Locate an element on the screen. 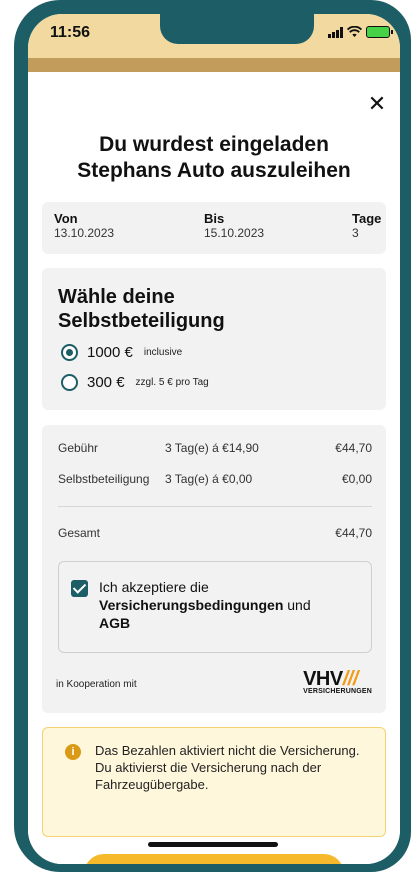  vhv-logo-slashes: /// is located at coordinates (350, 679).